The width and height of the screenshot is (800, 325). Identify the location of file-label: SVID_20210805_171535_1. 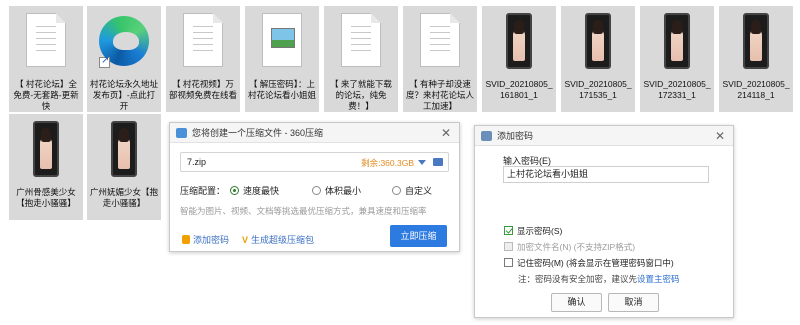
(598, 89).